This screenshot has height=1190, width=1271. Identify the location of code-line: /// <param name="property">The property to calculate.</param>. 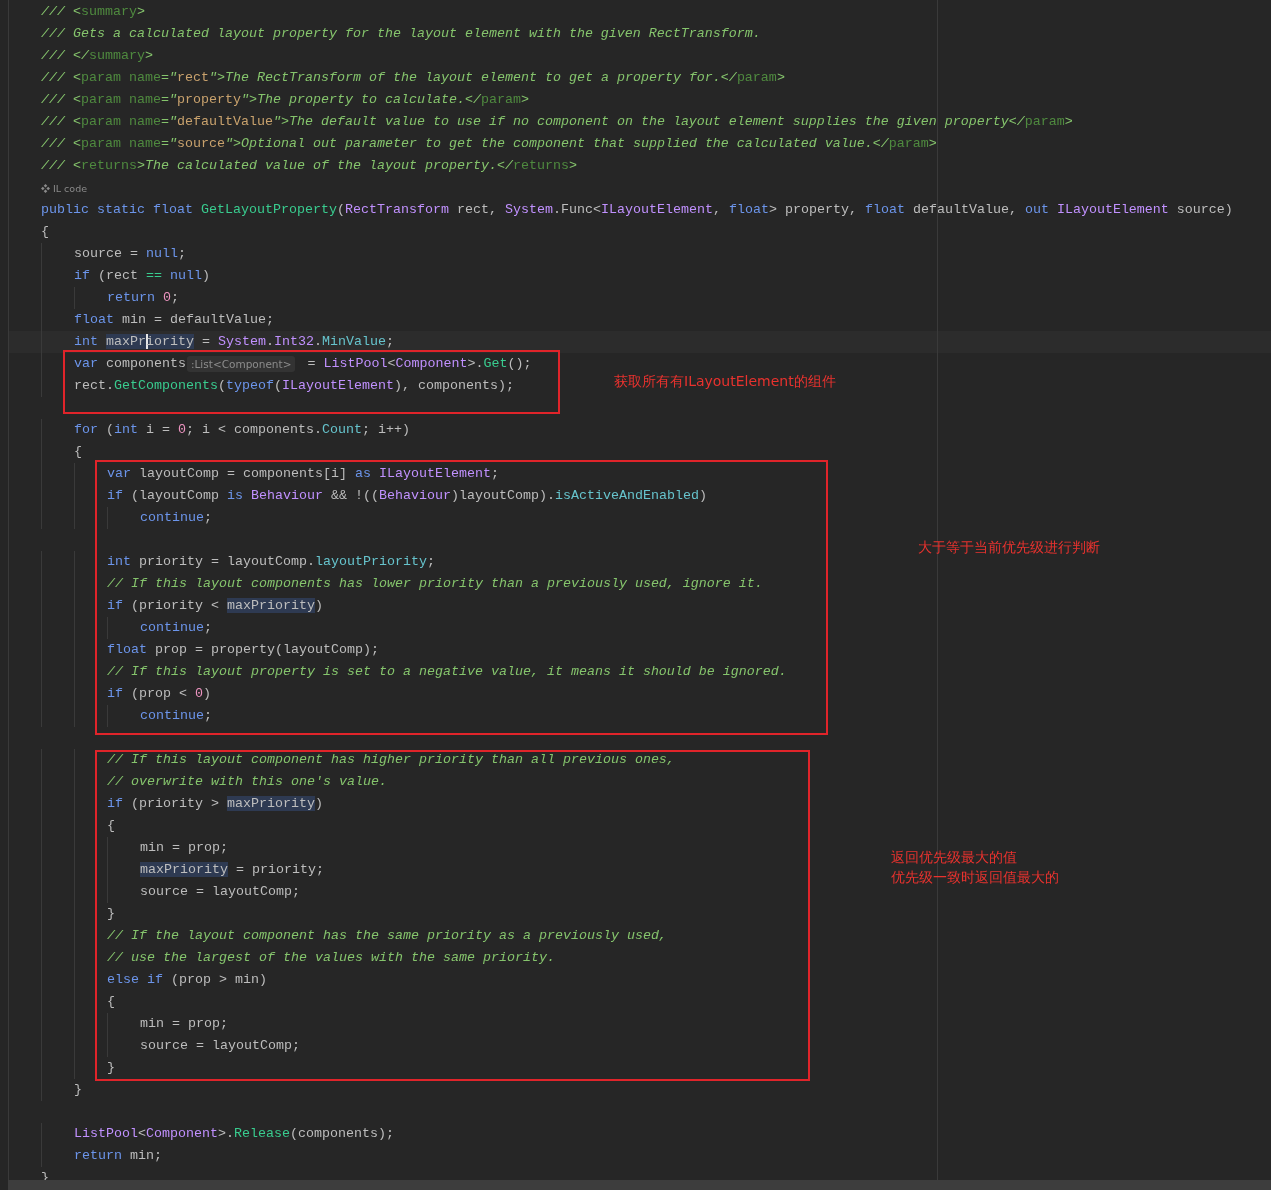
(285, 100).